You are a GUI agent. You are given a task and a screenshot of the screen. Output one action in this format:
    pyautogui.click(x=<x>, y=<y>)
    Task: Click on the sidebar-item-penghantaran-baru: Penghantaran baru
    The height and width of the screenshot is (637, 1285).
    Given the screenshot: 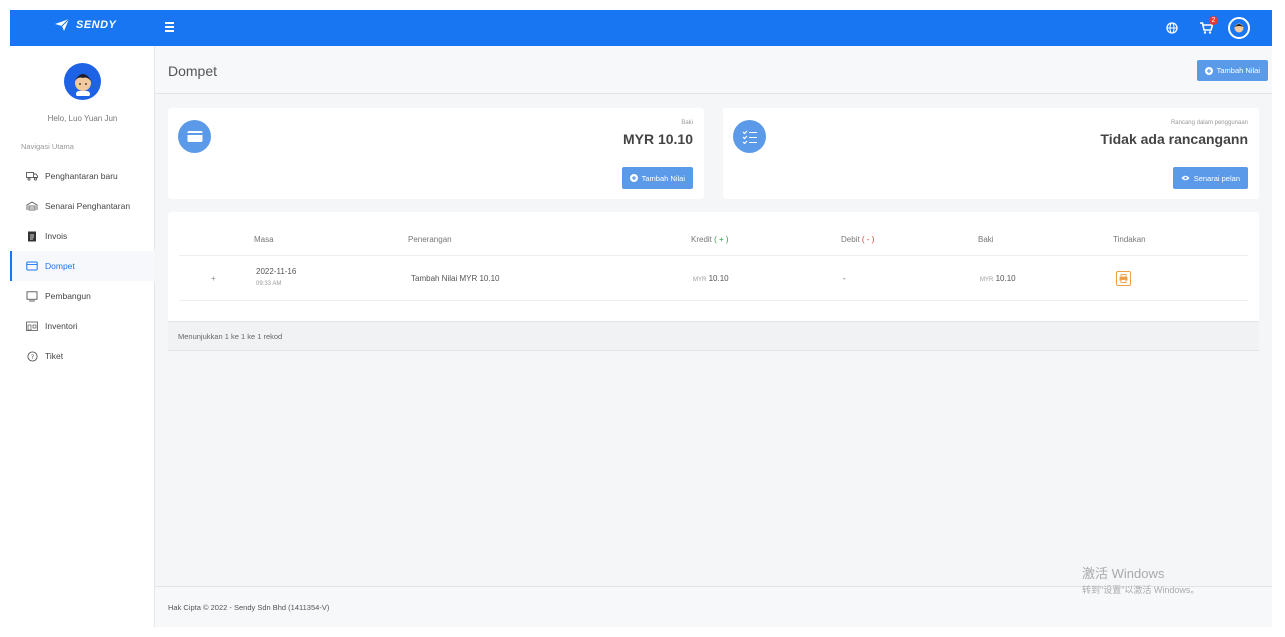 What is the action you would take?
    pyautogui.click(x=82, y=176)
    